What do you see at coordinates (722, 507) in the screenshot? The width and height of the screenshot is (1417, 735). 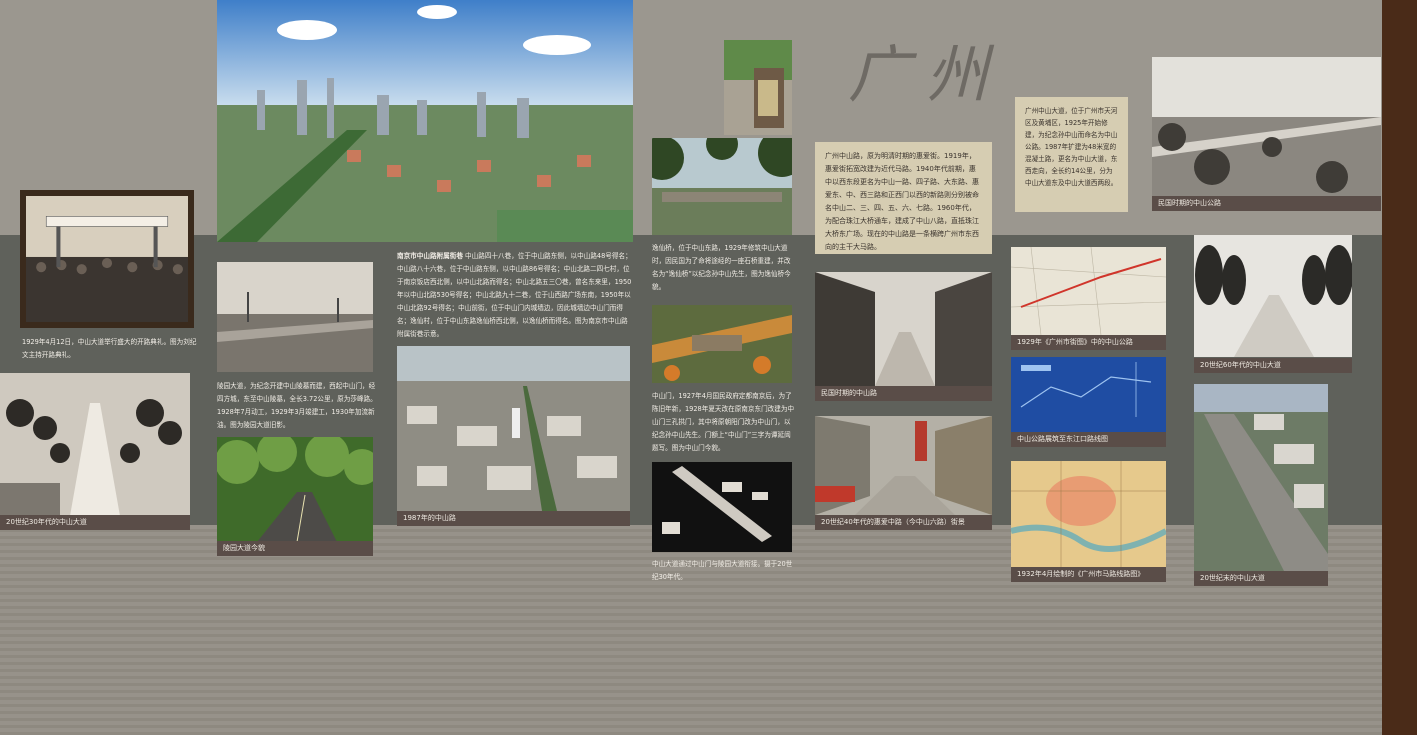 I see `photo-1930s-aerial` at bounding box center [722, 507].